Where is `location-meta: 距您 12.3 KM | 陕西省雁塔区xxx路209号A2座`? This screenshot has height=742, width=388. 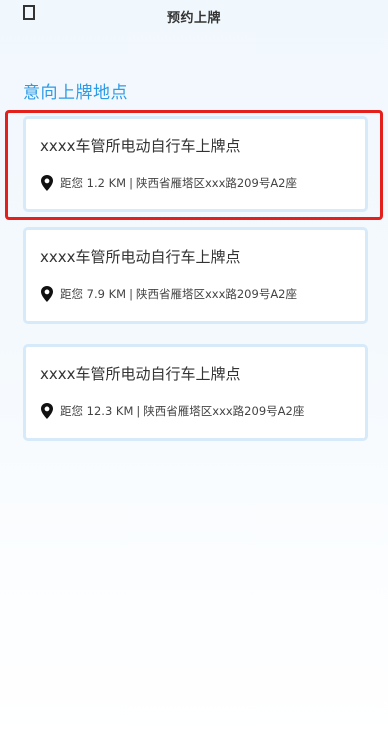 location-meta: 距您 12.3 KM | 陕西省雁塔区xxx路209号A2座 is located at coordinates (172, 411).